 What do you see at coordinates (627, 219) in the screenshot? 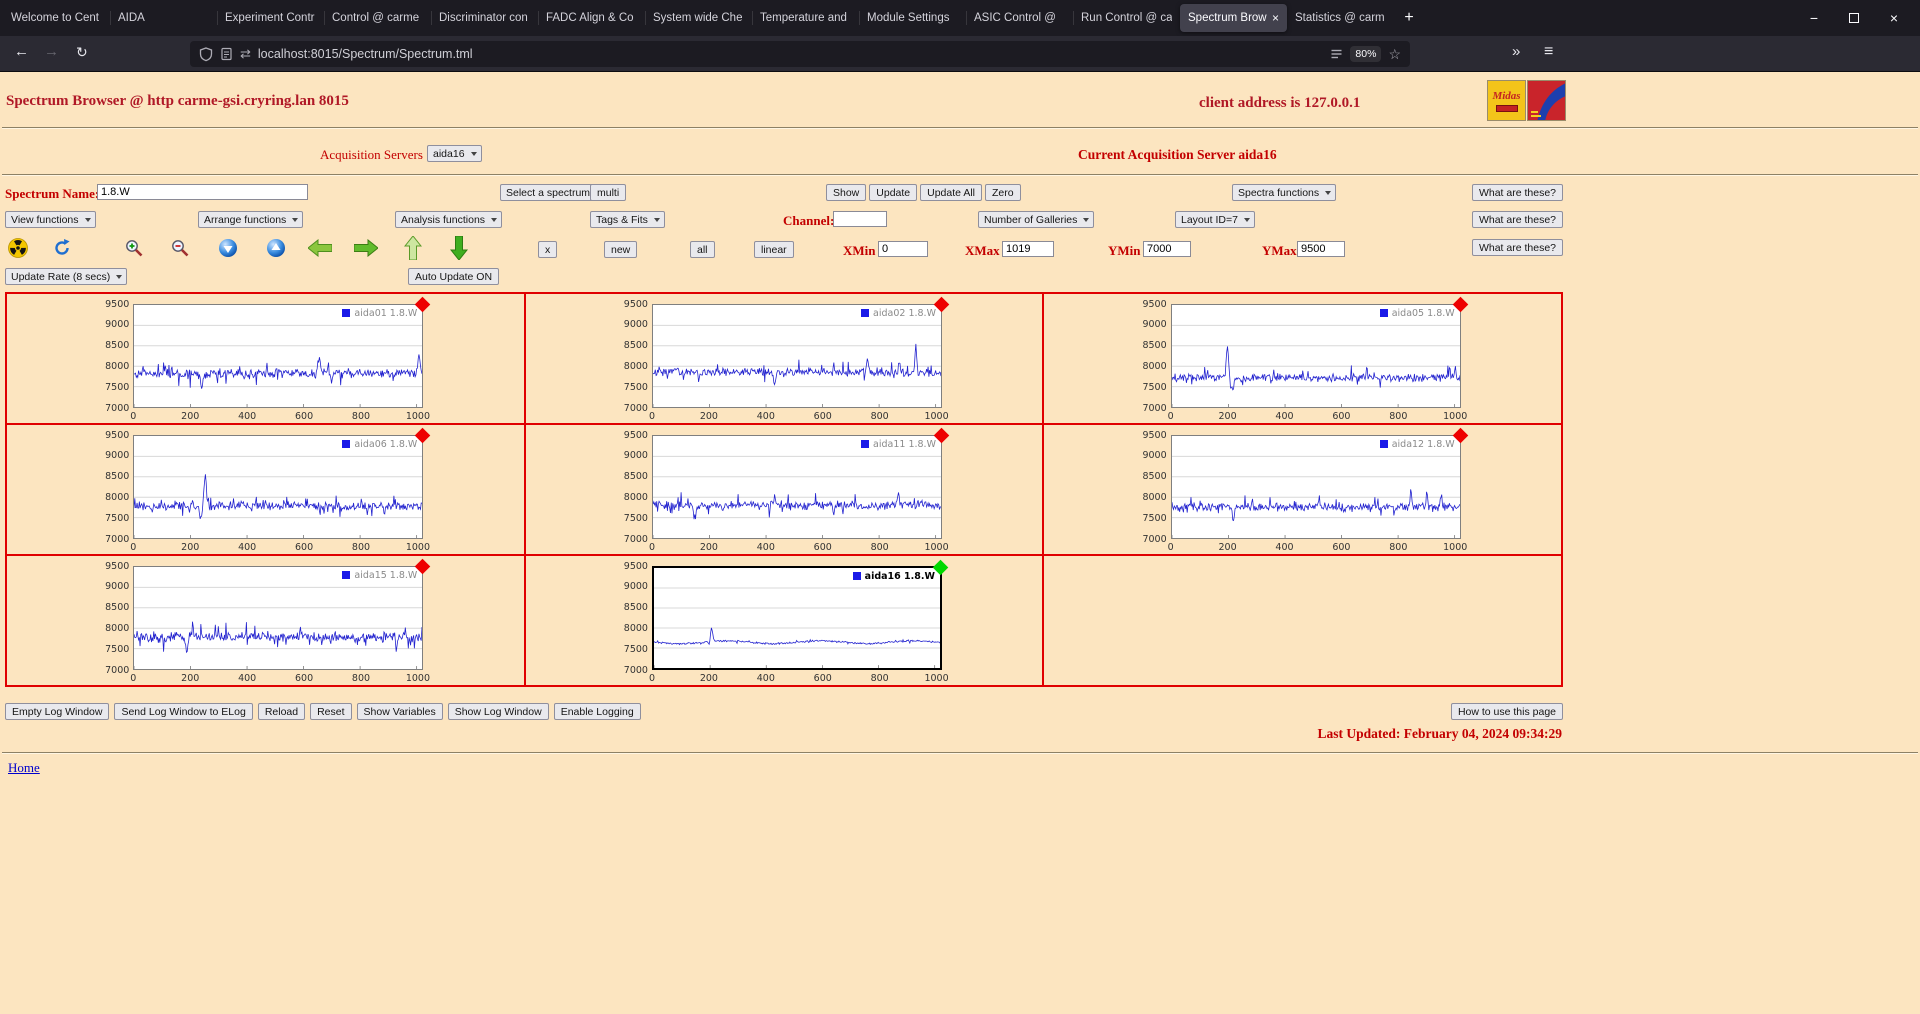
I see `tags-fits-select: Tags & Fits` at bounding box center [627, 219].